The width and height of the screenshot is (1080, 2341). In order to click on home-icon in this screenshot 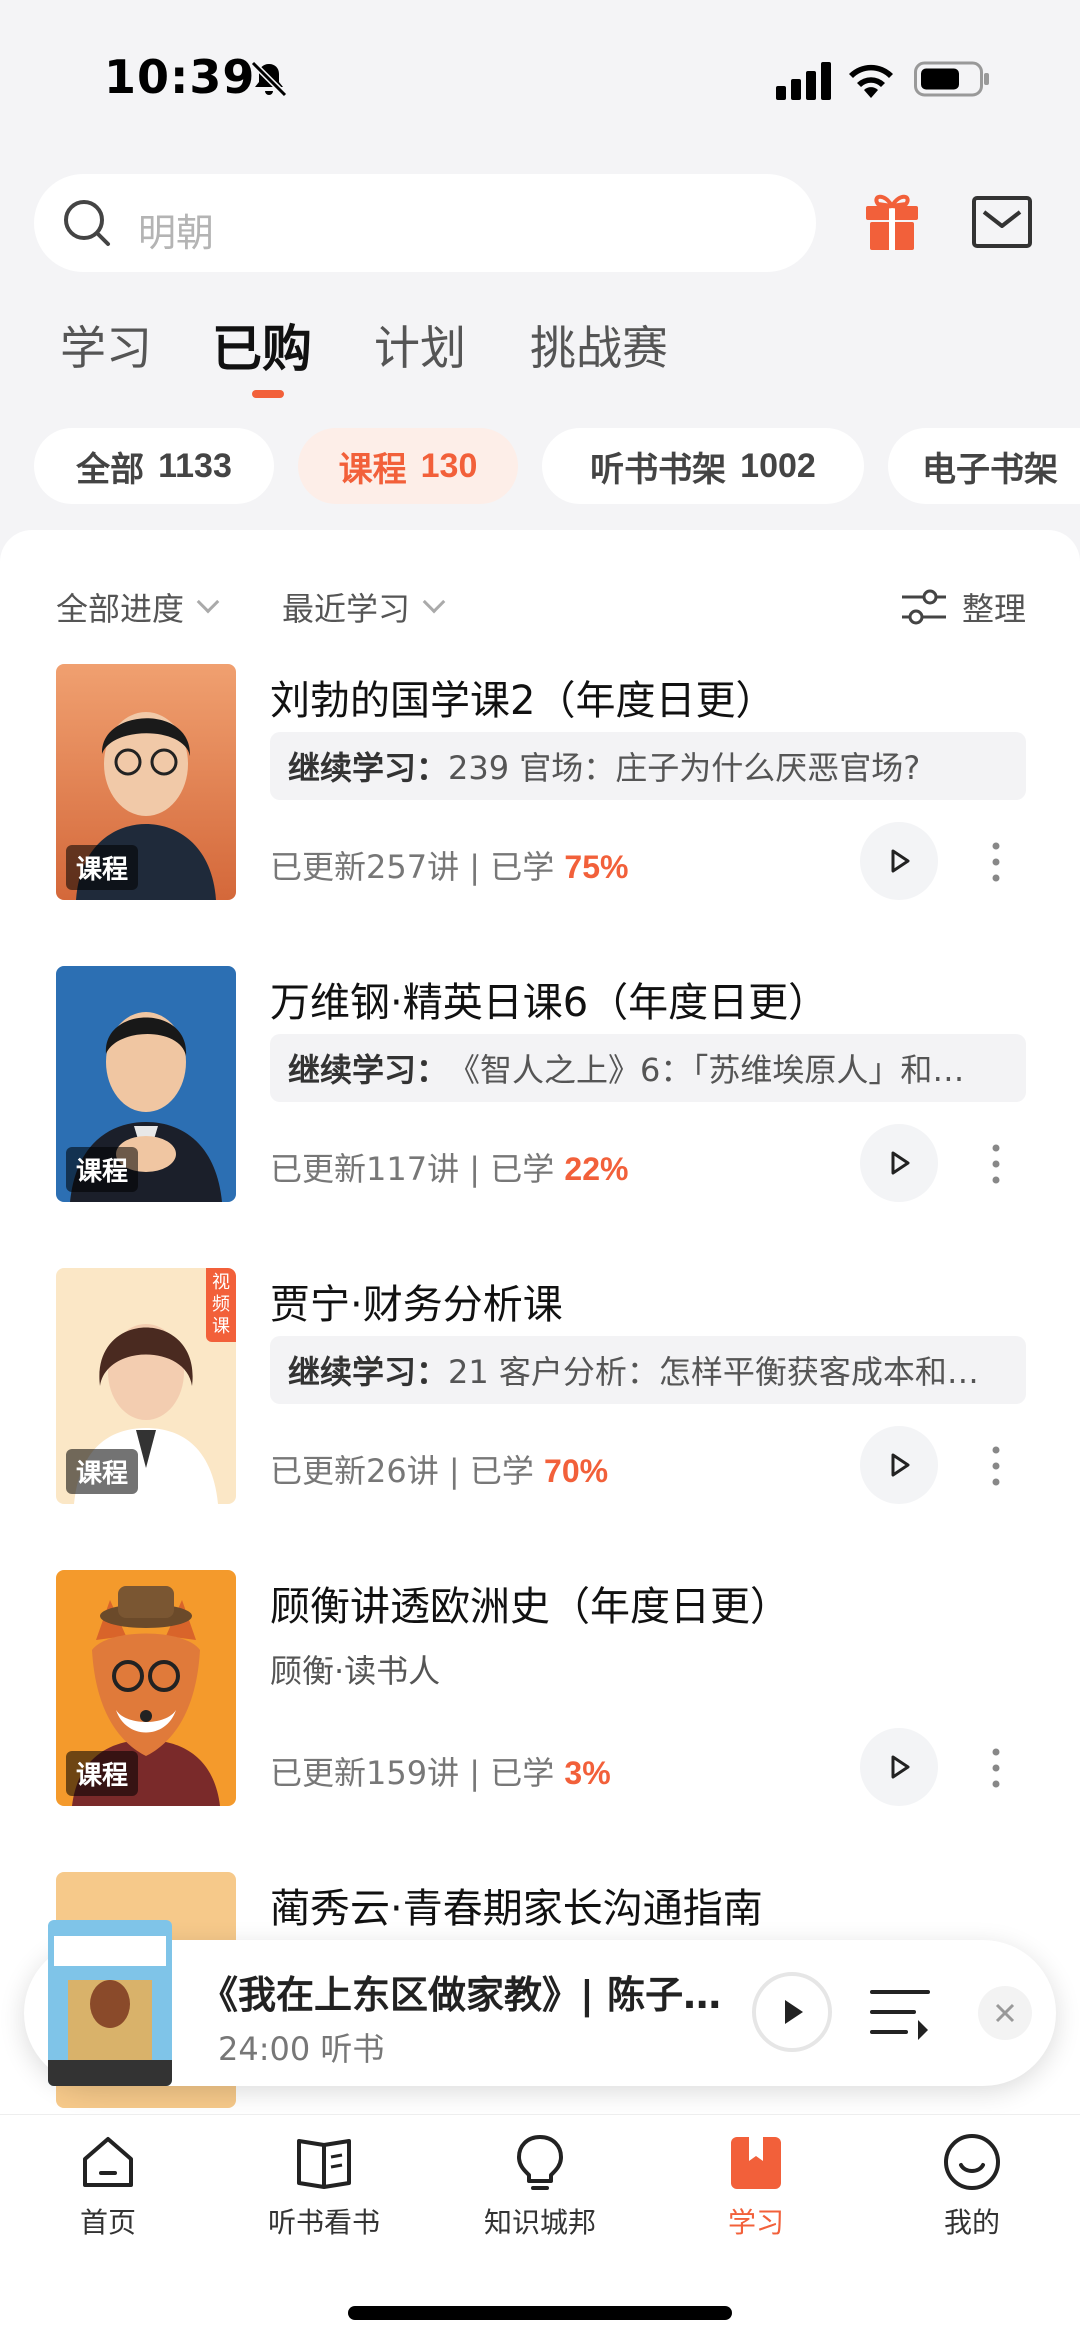, I will do `click(108, 2162)`.